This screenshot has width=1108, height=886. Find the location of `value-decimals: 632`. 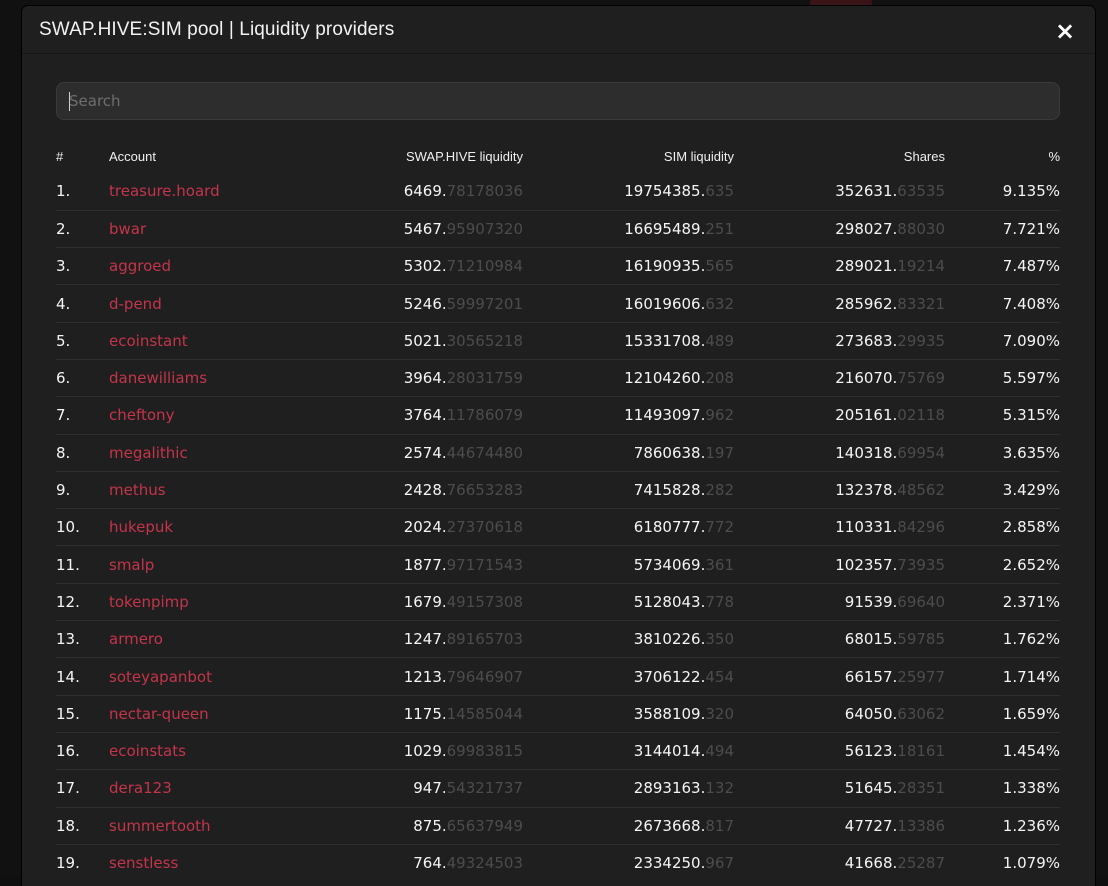

value-decimals: 632 is located at coordinates (719, 303).